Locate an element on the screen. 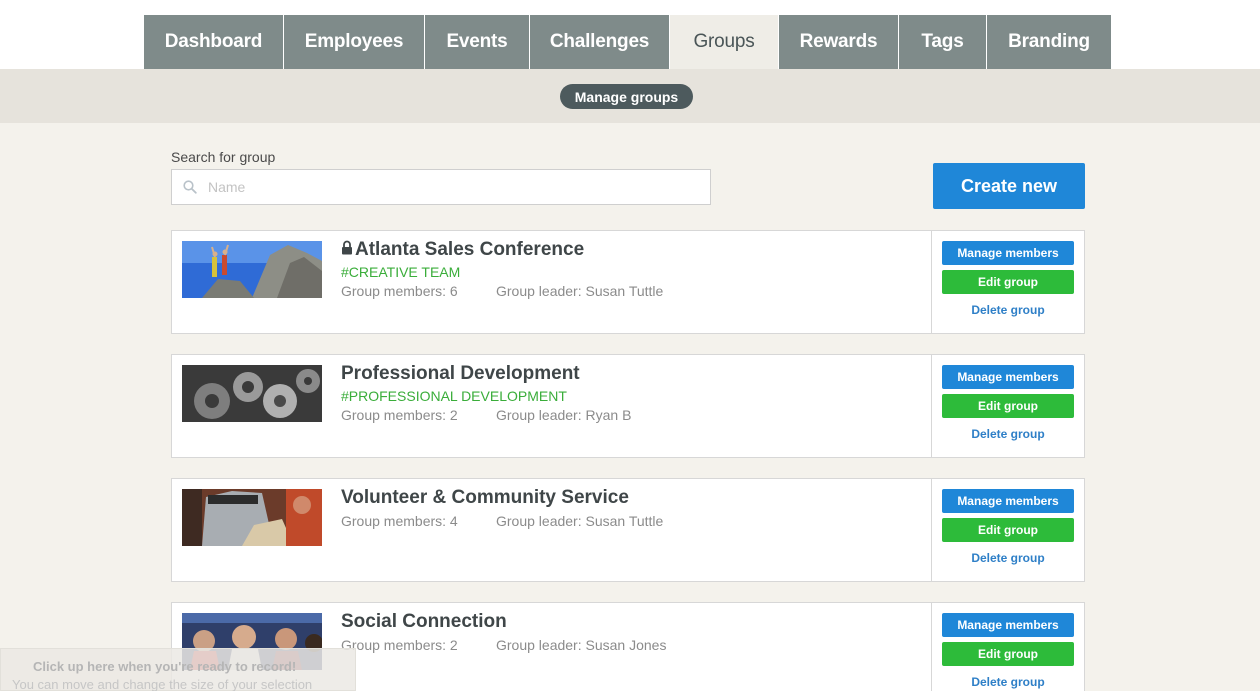 The width and height of the screenshot is (1260, 691). group-image-climbers is located at coordinates (252, 269).